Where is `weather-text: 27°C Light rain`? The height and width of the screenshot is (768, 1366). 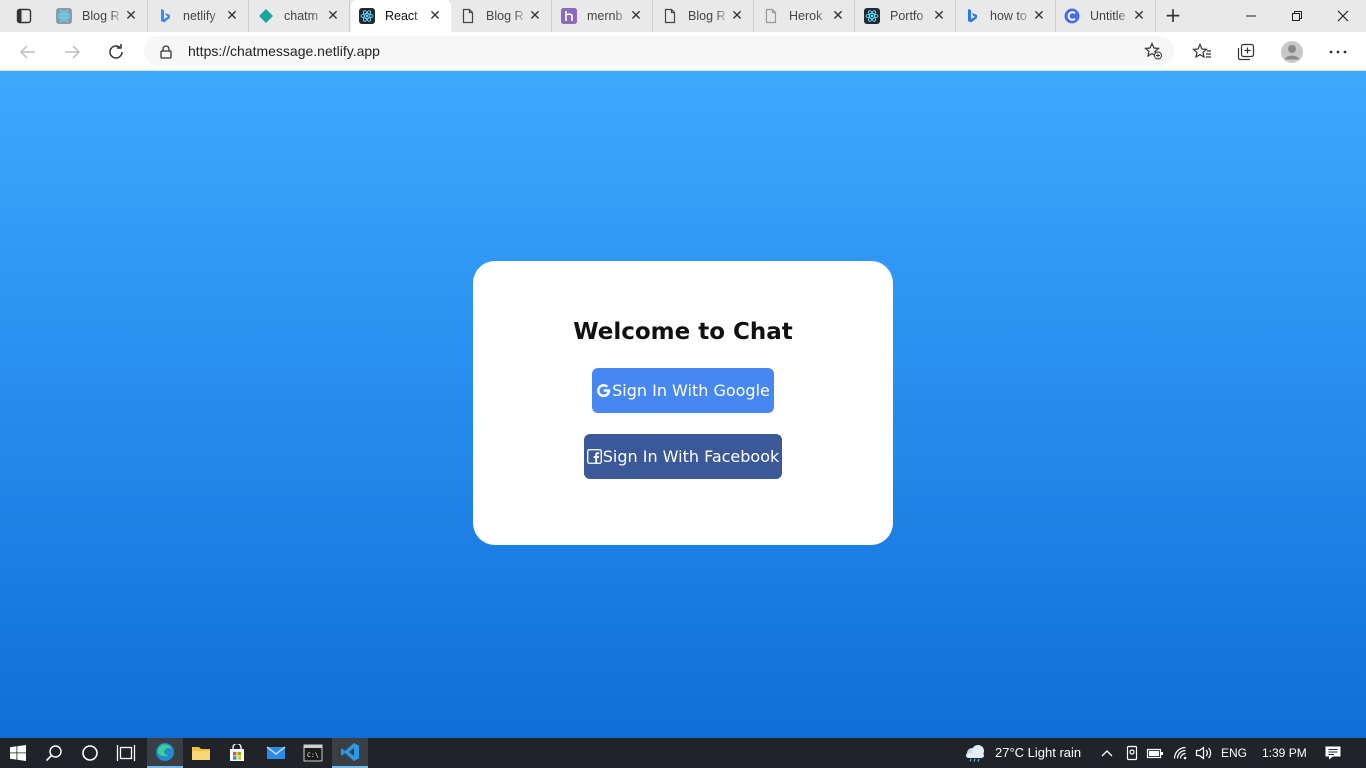
weather-text: 27°C Light rain is located at coordinates (1038, 752).